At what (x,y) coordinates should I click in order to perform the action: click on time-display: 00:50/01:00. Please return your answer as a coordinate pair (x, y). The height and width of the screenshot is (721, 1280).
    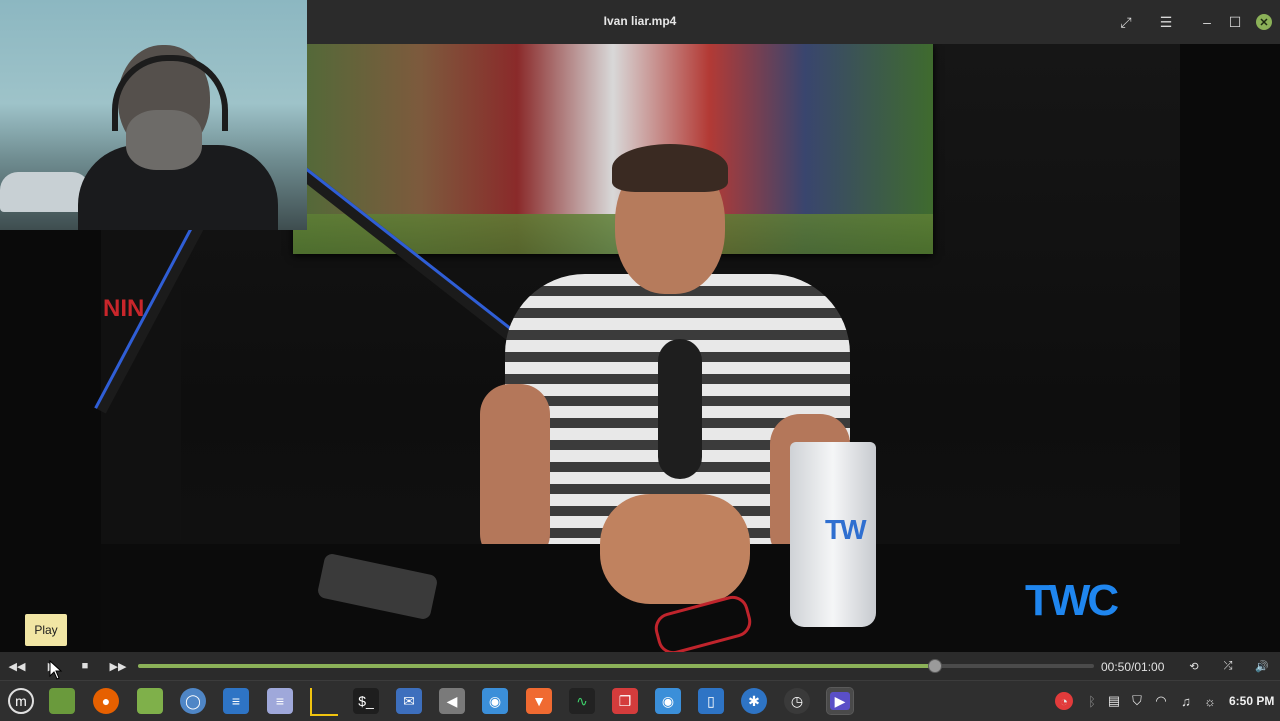
    Looking at the image, I should click on (1133, 667).